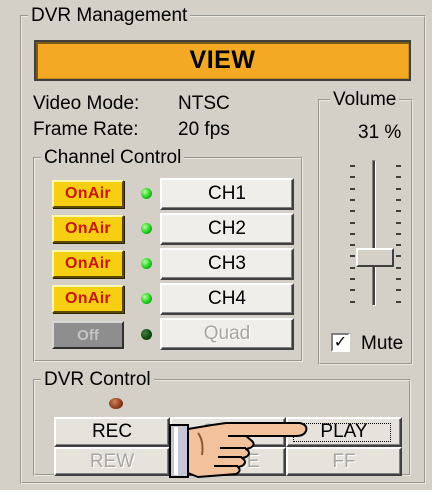 Image resolution: width=435 pixels, height=493 pixels. I want to click on quad-button: Quad, so click(227, 334).